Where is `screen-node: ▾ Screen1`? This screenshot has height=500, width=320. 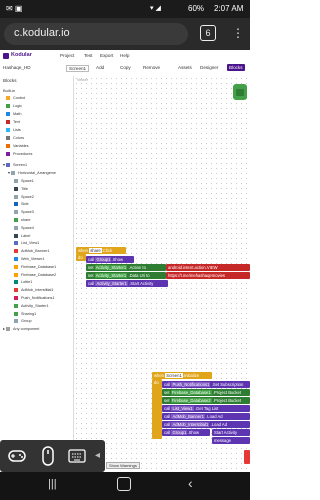 screen-node: ▾ Screen1 is located at coordinates (15, 164).